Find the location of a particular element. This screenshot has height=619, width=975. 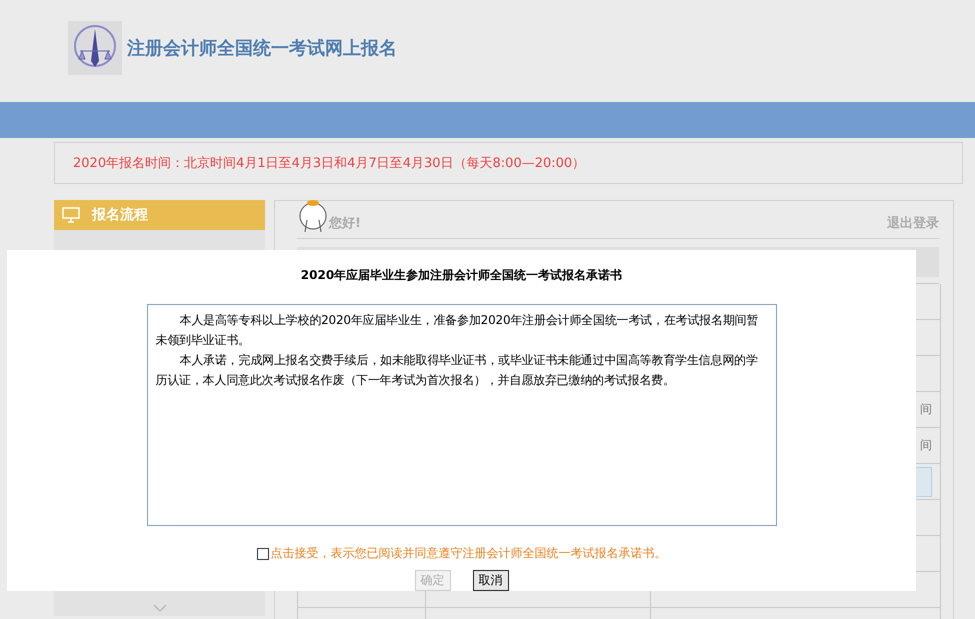

terms-paragraph: 本人承诺，完成网上报名交费手续后，如未能取得毕业证书，或毕业证书未能通过中国高等教育学生信息网的学历认证，本人同意此次考试报名作废（下一年考试为首次报名），并自愿放弃已缴纳的考试报名费。 is located at coordinates (457, 370).